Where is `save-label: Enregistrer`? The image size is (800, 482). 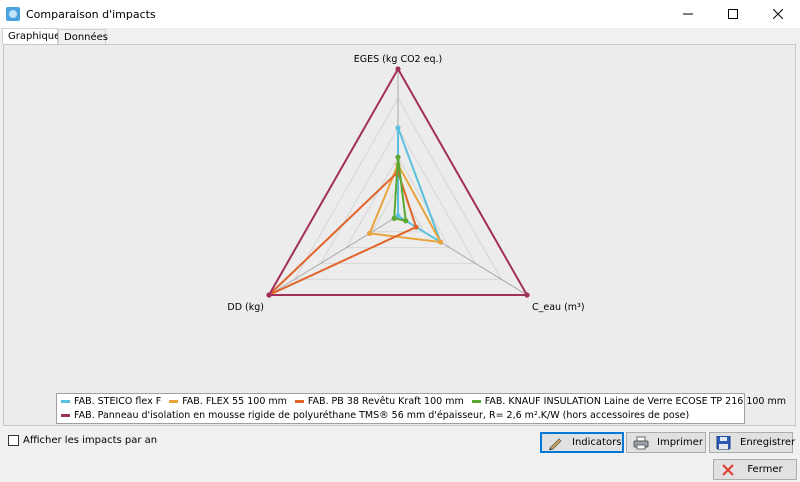 save-label: Enregistrer is located at coordinates (768, 442).